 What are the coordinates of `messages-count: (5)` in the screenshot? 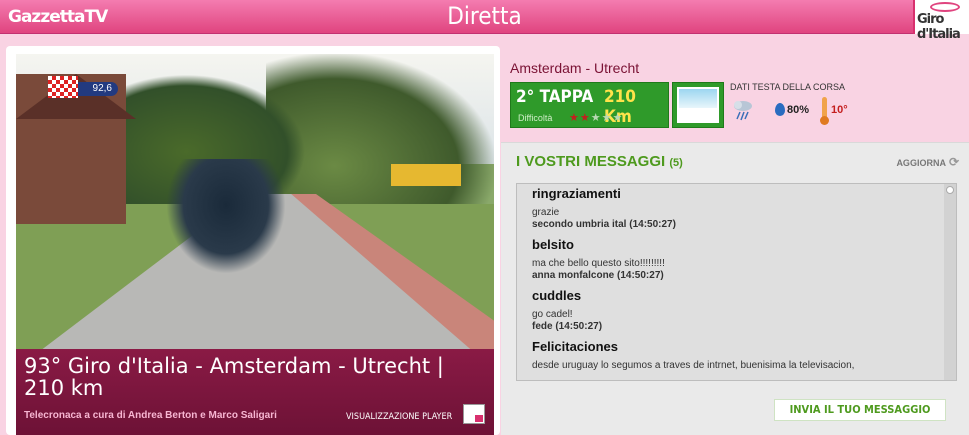 It's located at (676, 163).